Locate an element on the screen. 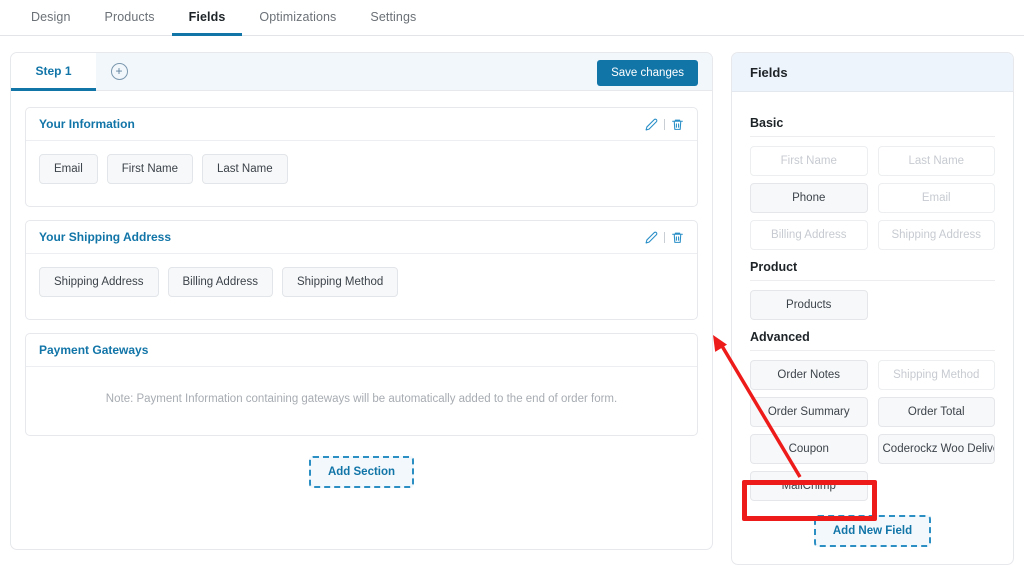 The image size is (1024, 580). field-option-billing-address: Billing Address is located at coordinates (809, 235).